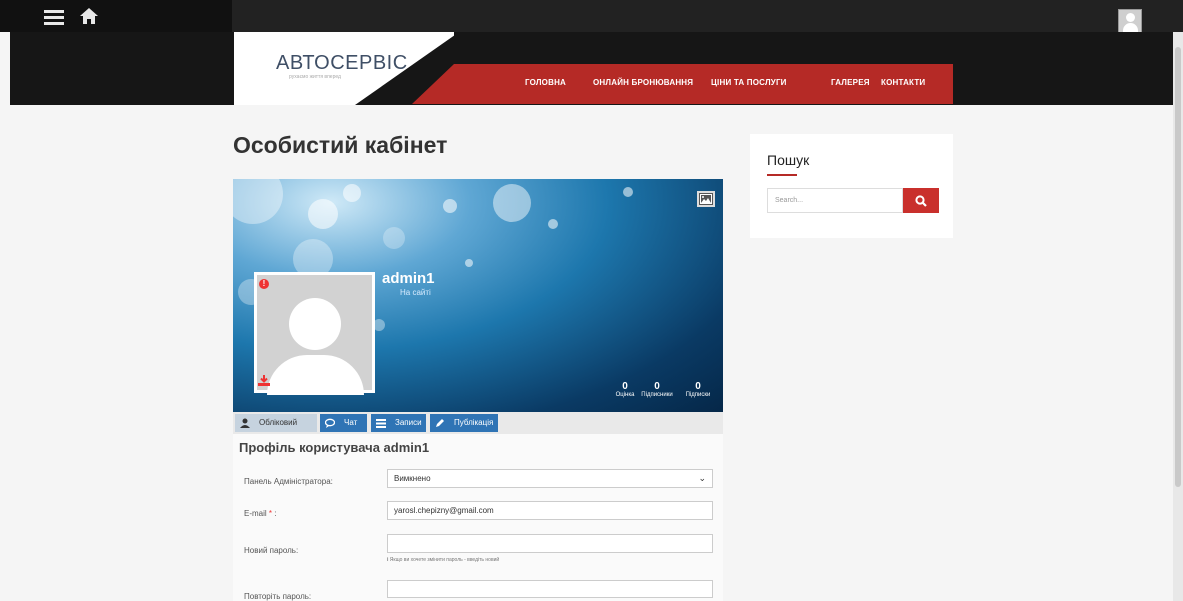 The image size is (1183, 601). I want to click on nav-item-contacts: КОНТАКТИ, so click(903, 82).